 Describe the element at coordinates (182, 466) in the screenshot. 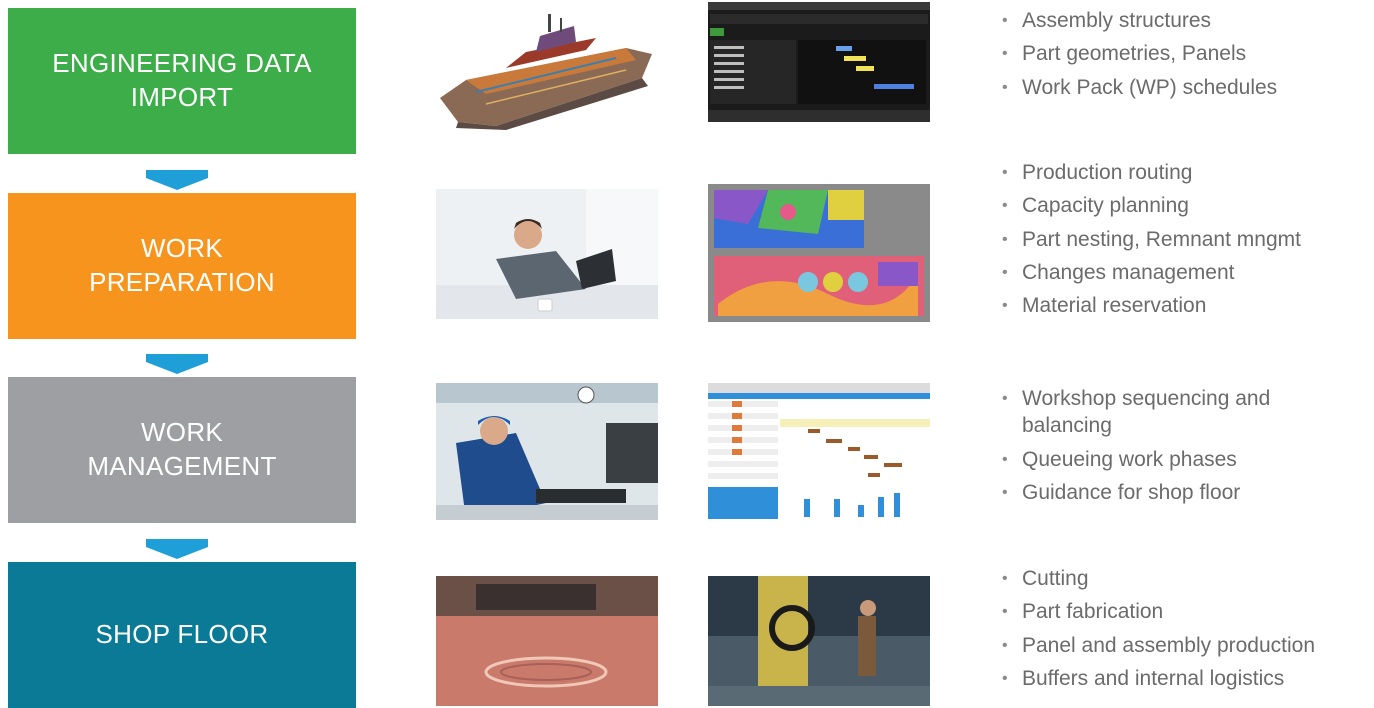

I see `stage-title-line: MANAGEMENT` at that location.